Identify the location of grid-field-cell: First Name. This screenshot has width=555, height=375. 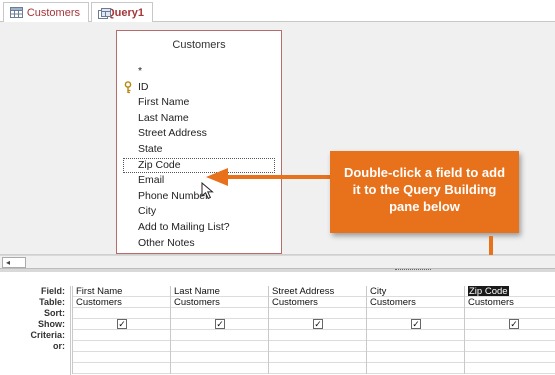
(121, 291).